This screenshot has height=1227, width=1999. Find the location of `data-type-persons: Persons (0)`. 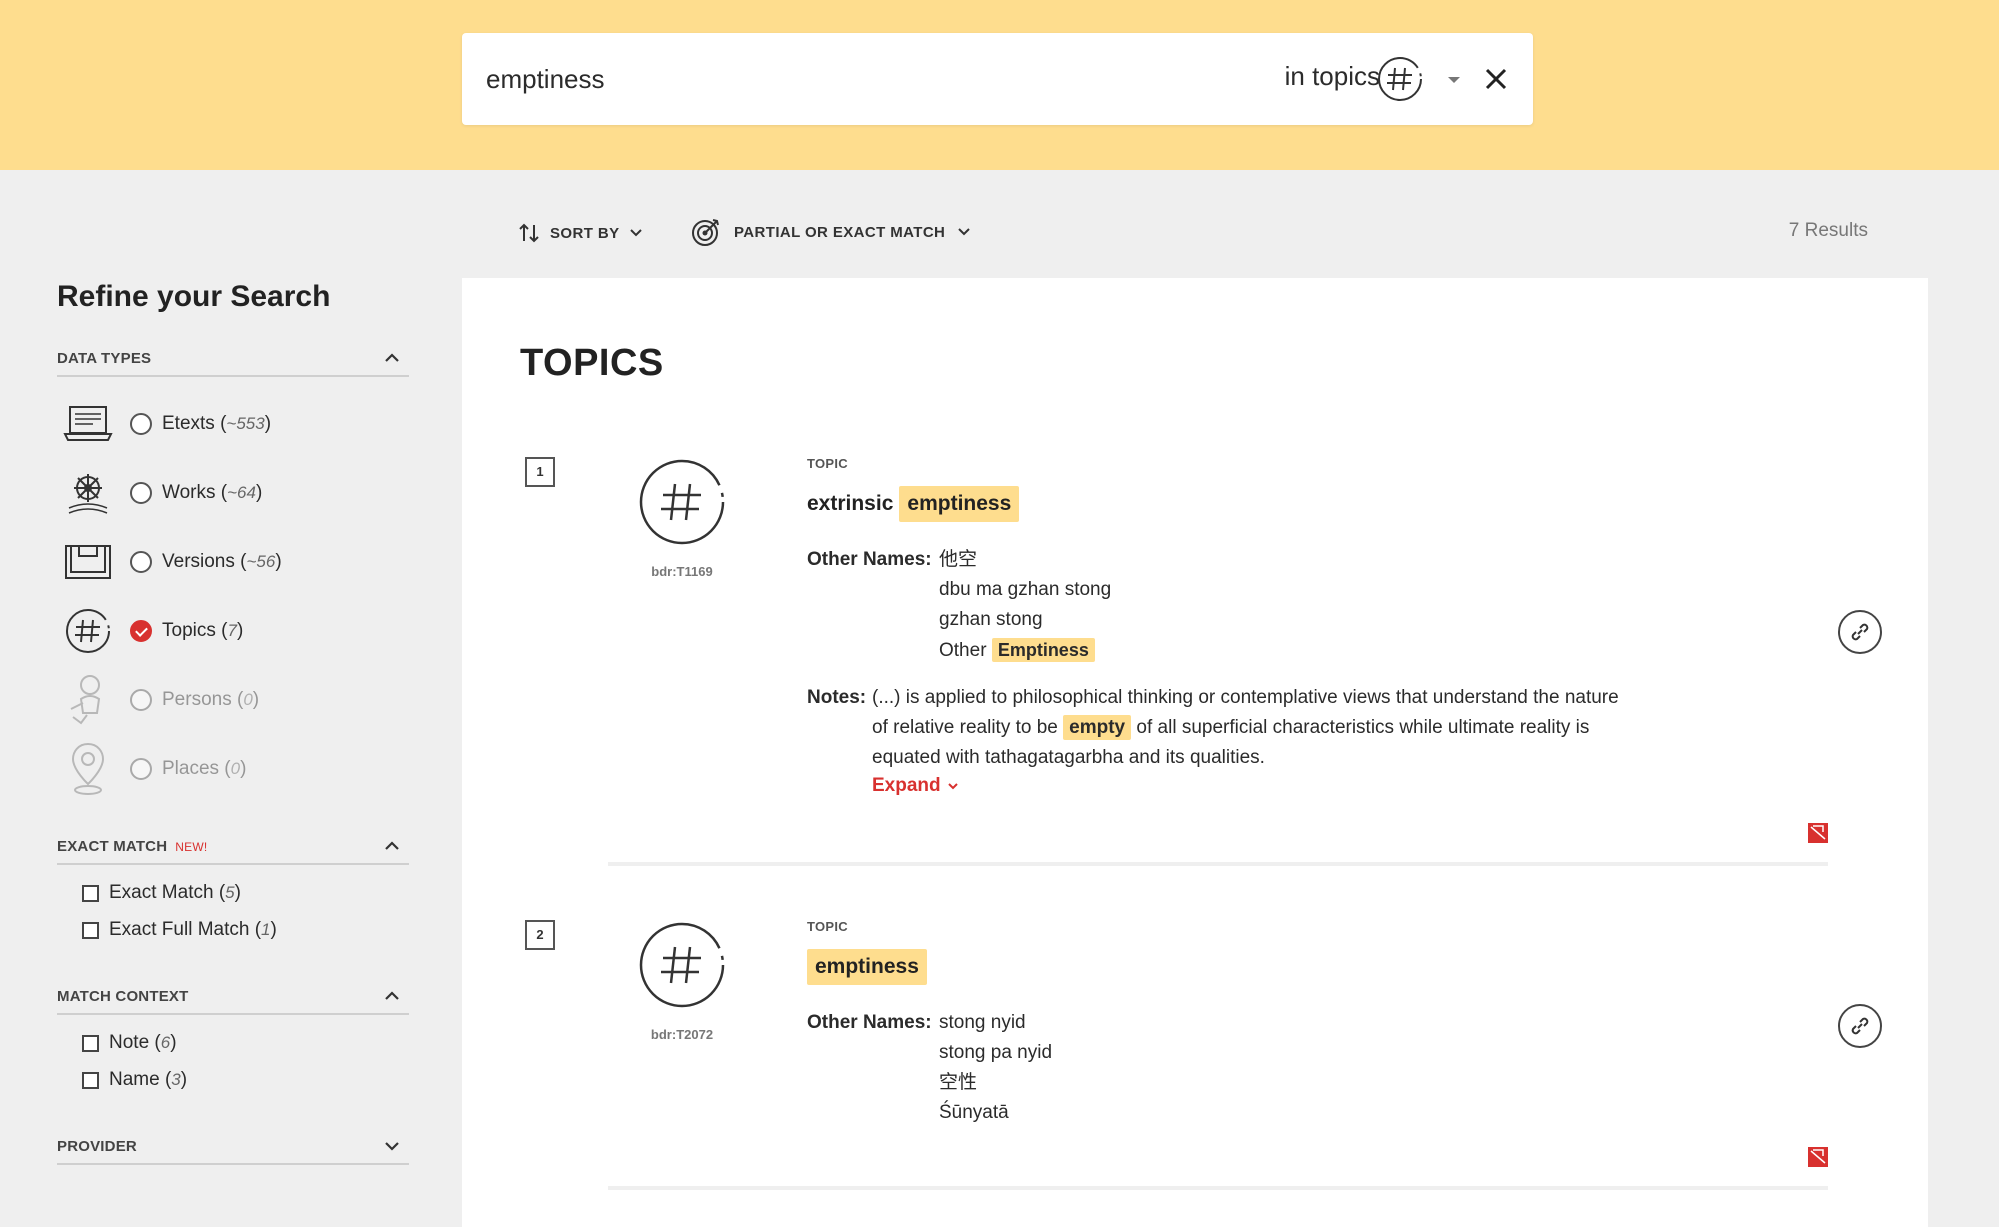

data-type-persons: Persons (0) is located at coordinates (159, 700).